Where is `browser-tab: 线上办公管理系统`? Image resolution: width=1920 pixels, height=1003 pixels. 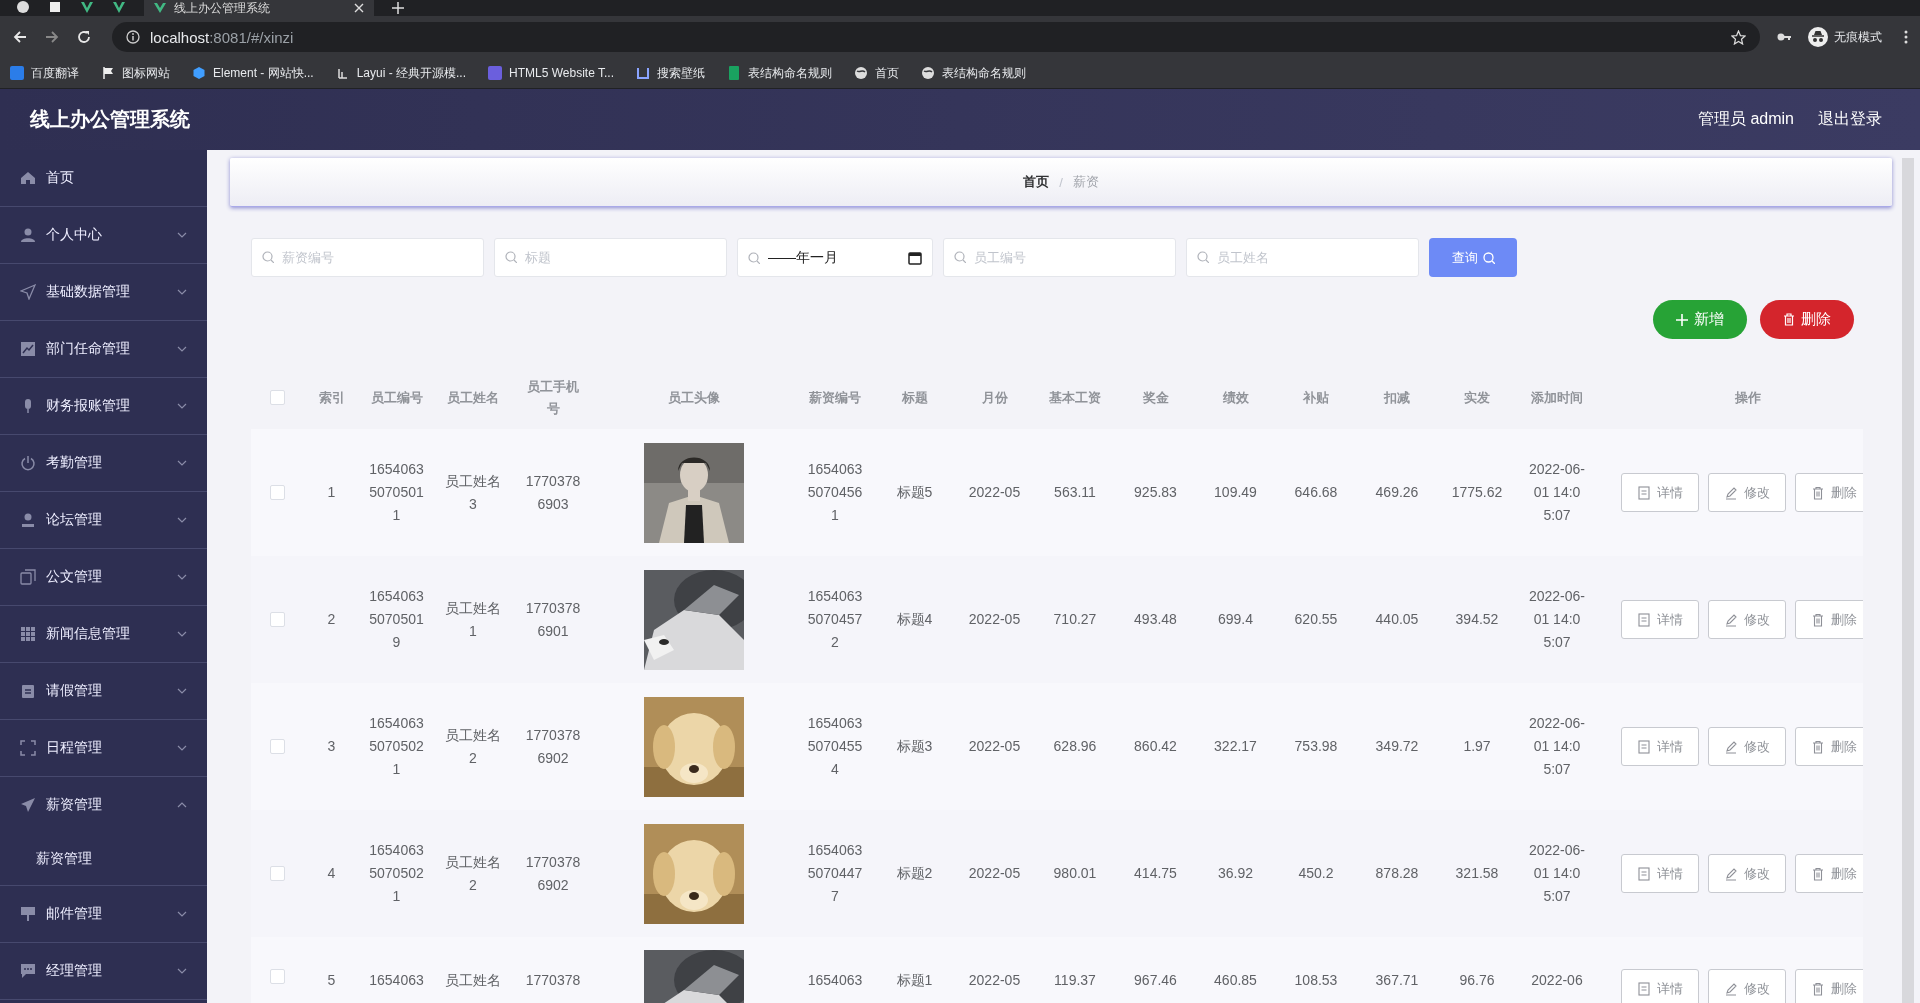 browser-tab: 线上办公管理系统 is located at coordinates (259, 8).